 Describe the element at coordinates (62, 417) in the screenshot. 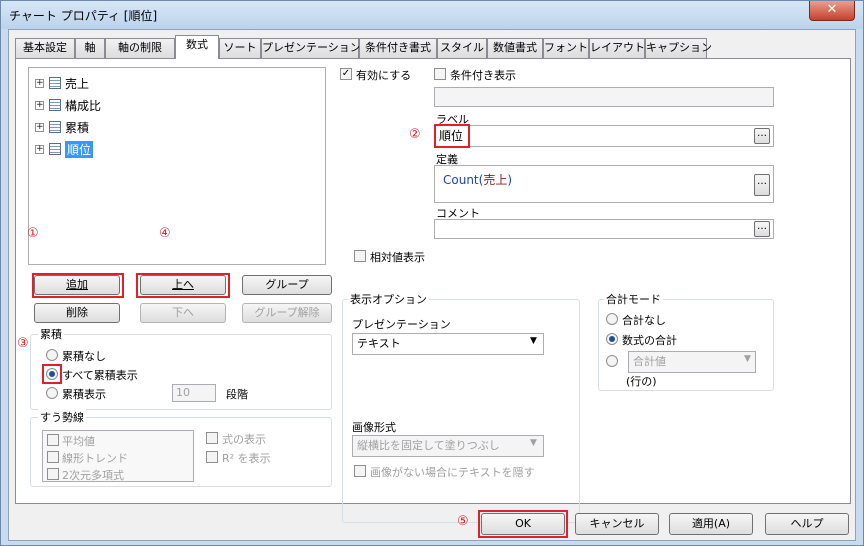

I see `trendline-title: すう勢線` at that location.